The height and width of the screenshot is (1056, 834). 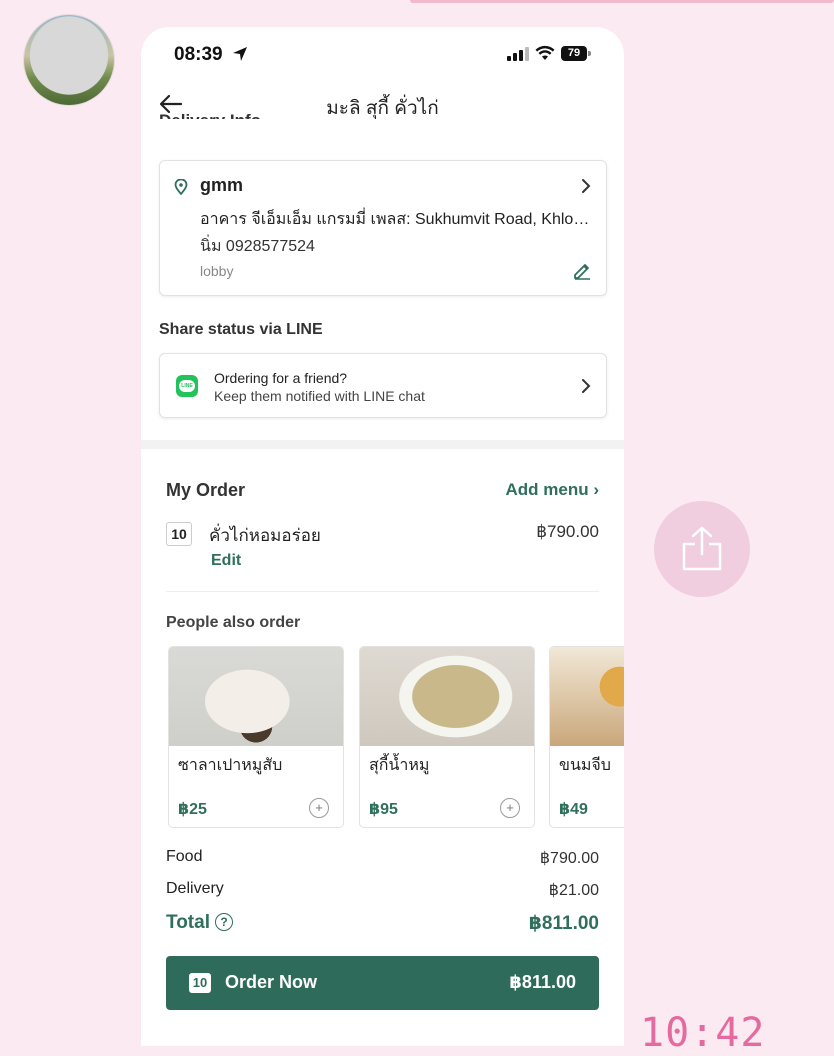 What do you see at coordinates (226, 561) in the screenshot?
I see `item-edit-link: Edit` at bounding box center [226, 561].